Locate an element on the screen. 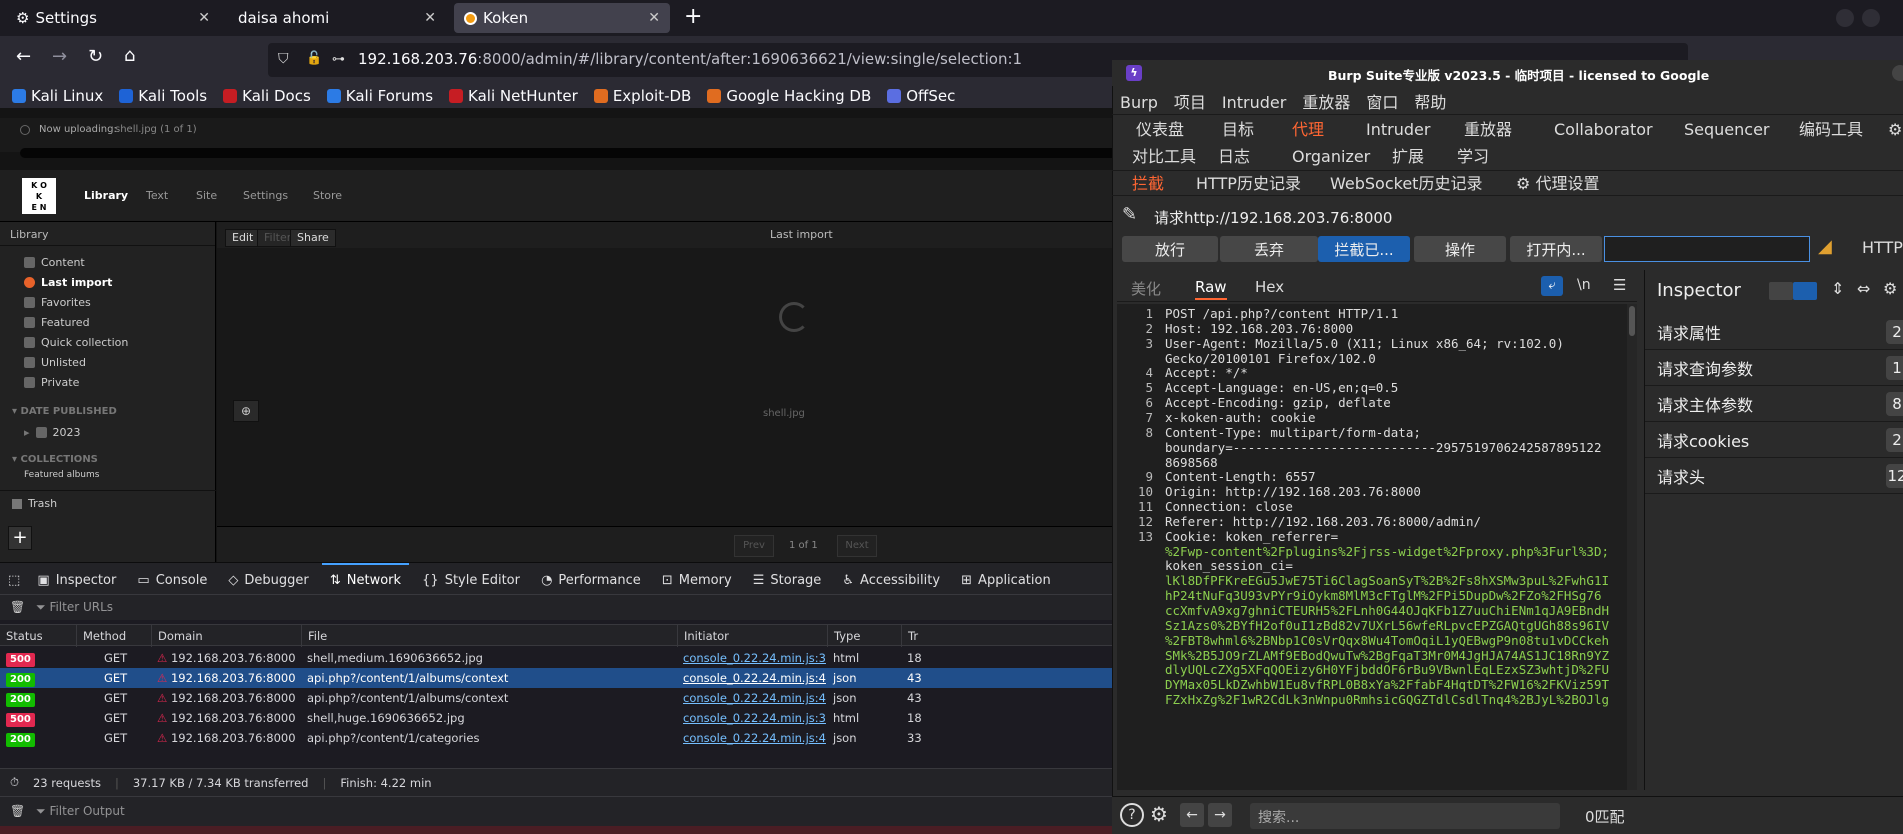 This screenshot has width=1903, height=834. prev-button: Prev is located at coordinates (754, 546).